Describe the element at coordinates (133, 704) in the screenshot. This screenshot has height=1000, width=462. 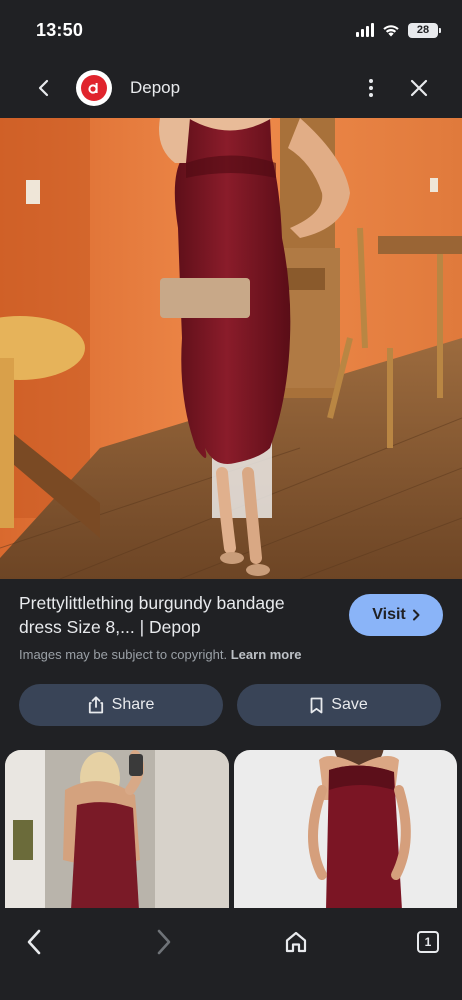
I see `share-label: Share` at that location.